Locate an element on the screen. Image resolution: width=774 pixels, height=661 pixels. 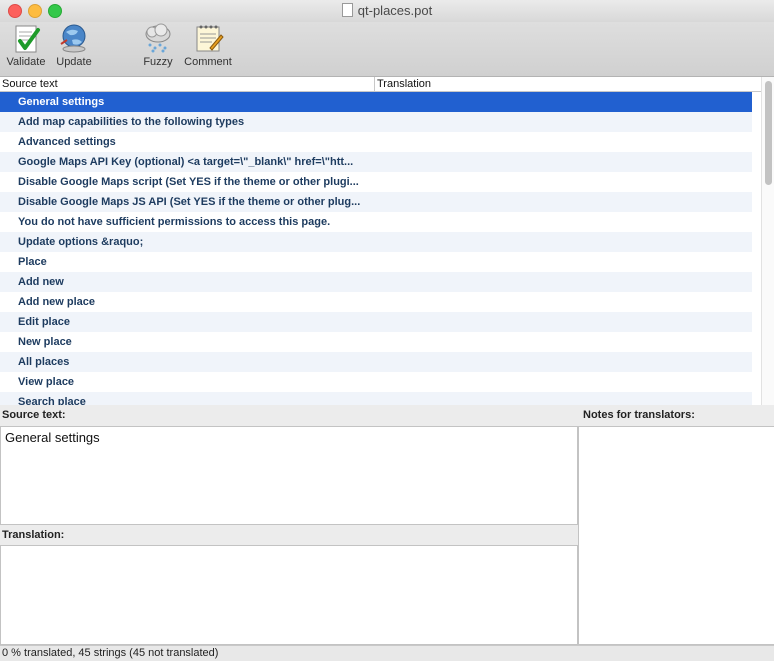
list-item-text: All places is located at coordinates (44, 362).